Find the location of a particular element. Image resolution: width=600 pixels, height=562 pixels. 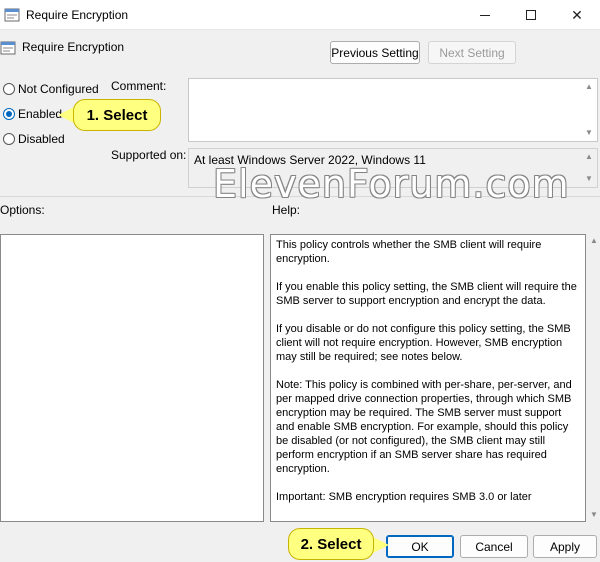

maximize-icon is located at coordinates (531, 15).